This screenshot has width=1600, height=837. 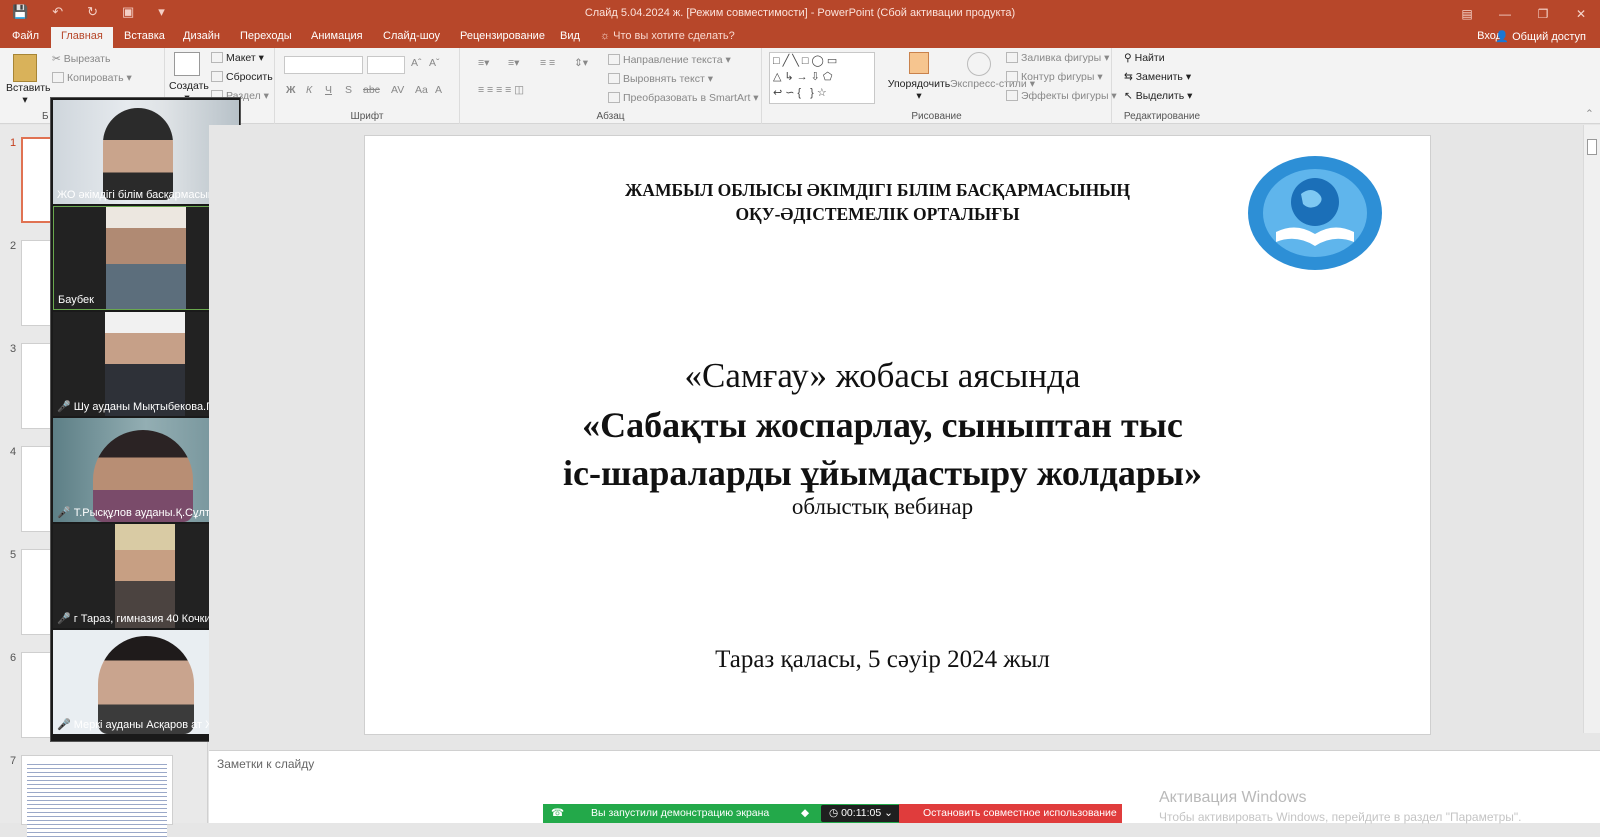 What do you see at coordinates (189, 86) in the screenshot?
I see `new-slide-label: Создать` at bounding box center [189, 86].